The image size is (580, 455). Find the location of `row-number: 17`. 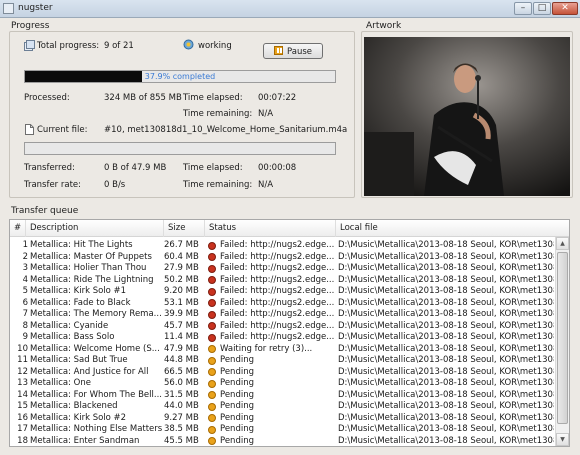

row-number: 17 is located at coordinates (22, 429).